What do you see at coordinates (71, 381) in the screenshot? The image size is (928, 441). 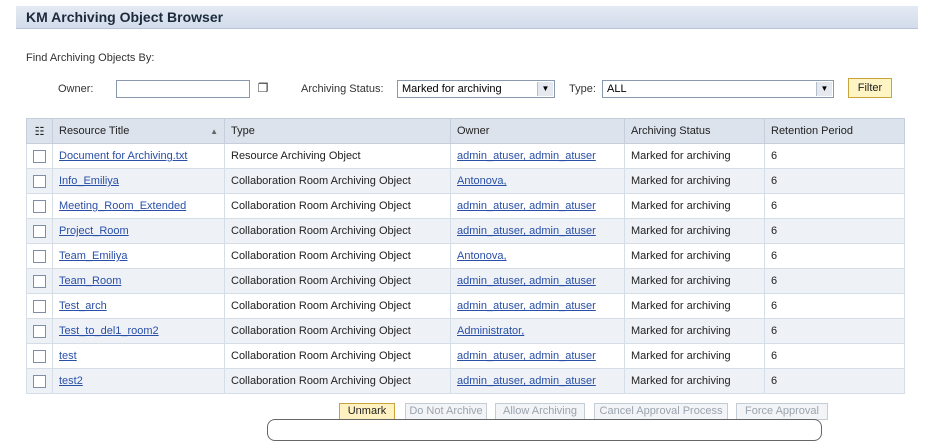 I see `resource-title-link: test2` at bounding box center [71, 381].